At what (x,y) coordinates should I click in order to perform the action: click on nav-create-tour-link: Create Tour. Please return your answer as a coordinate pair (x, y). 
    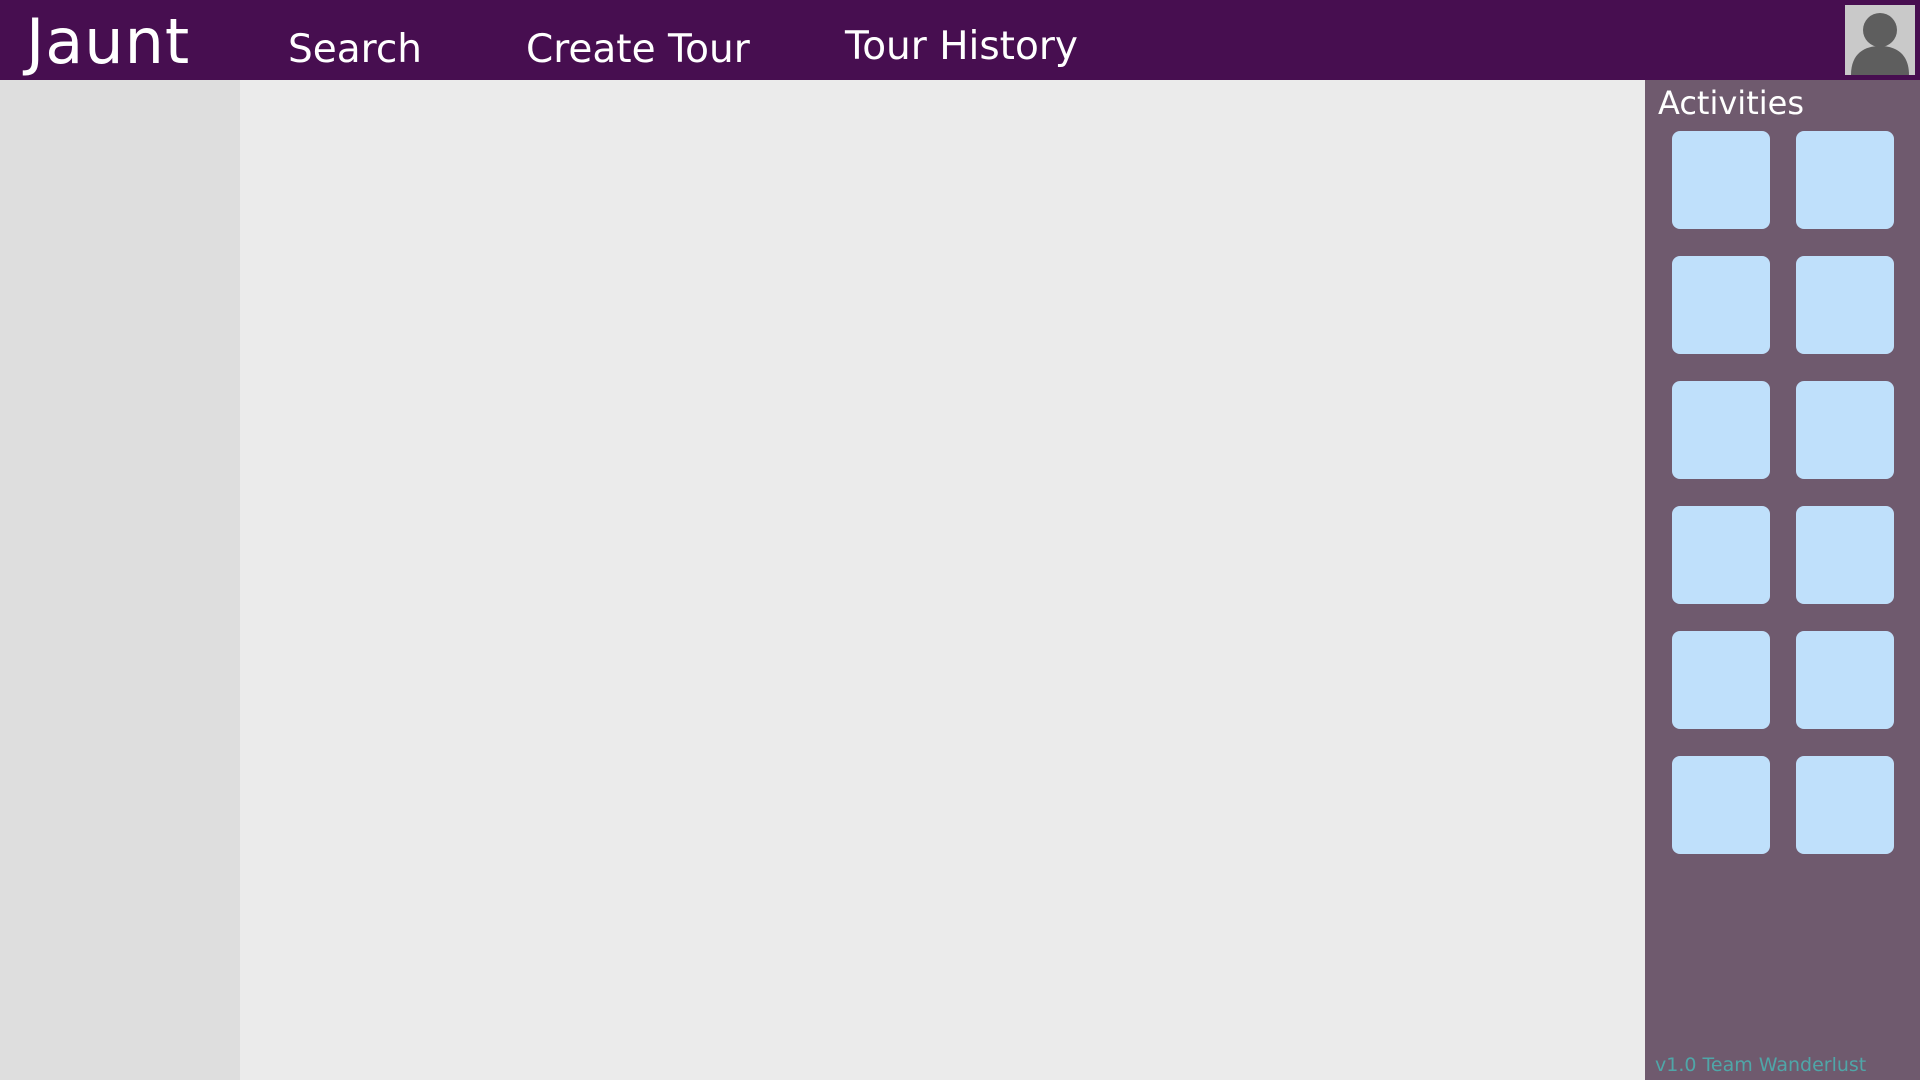
    Looking at the image, I should click on (638, 50).